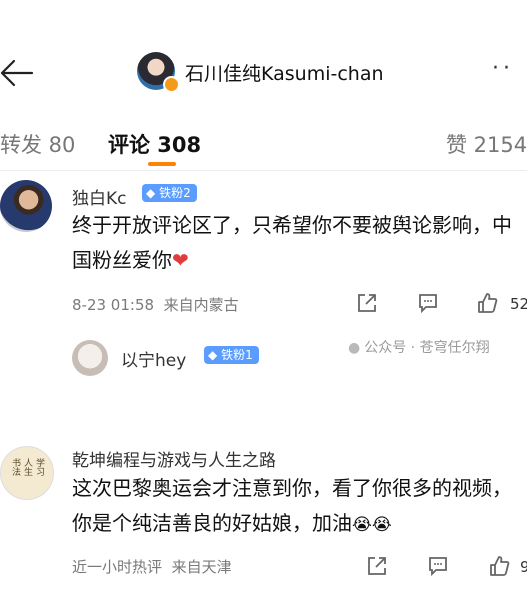  I want to click on fan-badge-label: 铁粉2, so click(175, 193).